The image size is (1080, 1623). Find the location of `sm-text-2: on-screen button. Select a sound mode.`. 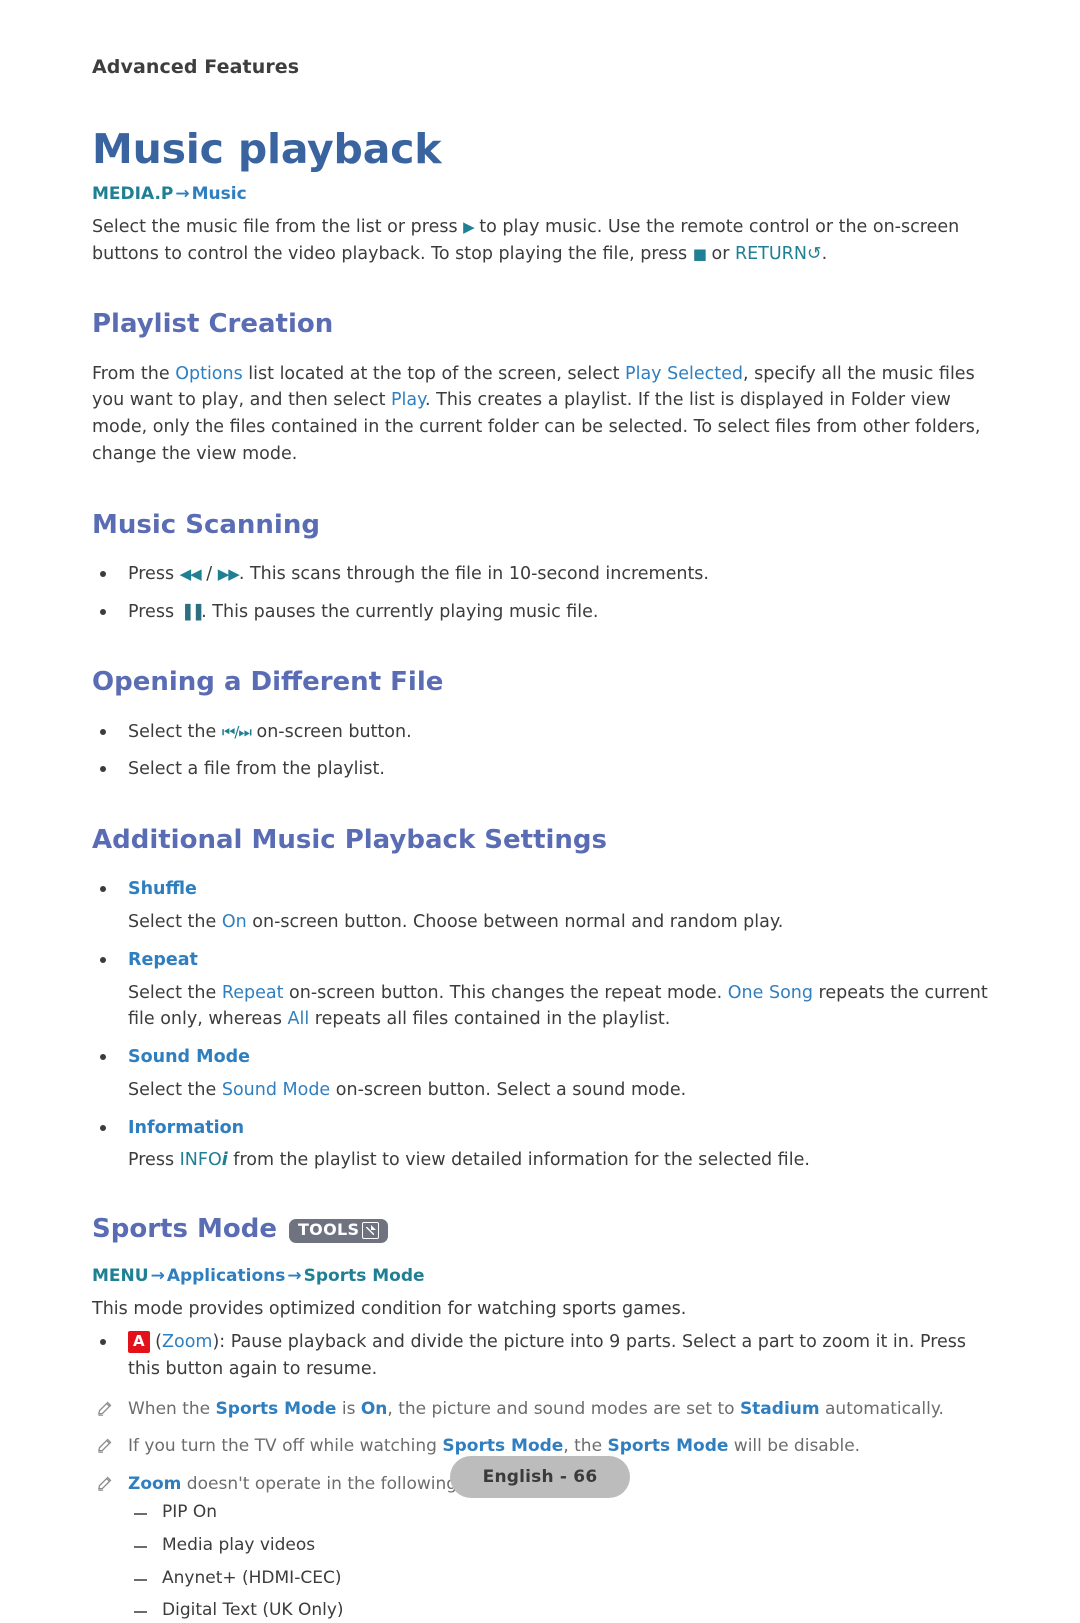

sm-text-2: on-screen button. Select a sound mode. is located at coordinates (508, 1089).